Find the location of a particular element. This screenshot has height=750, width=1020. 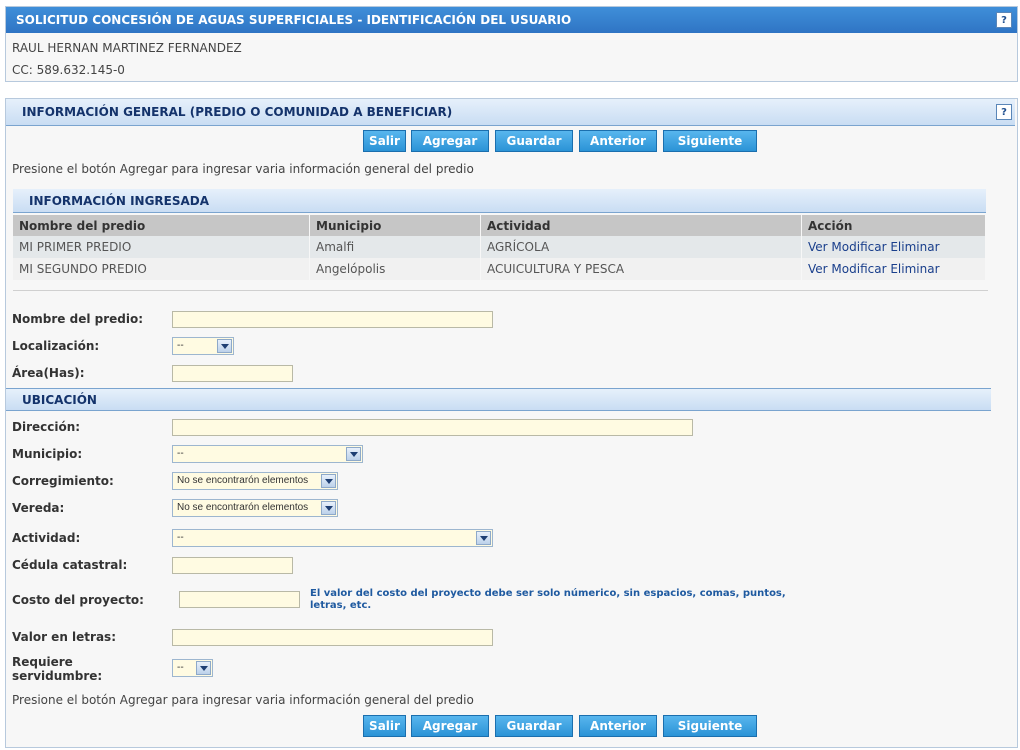

vereda-label: Vereda: is located at coordinates (38, 508).